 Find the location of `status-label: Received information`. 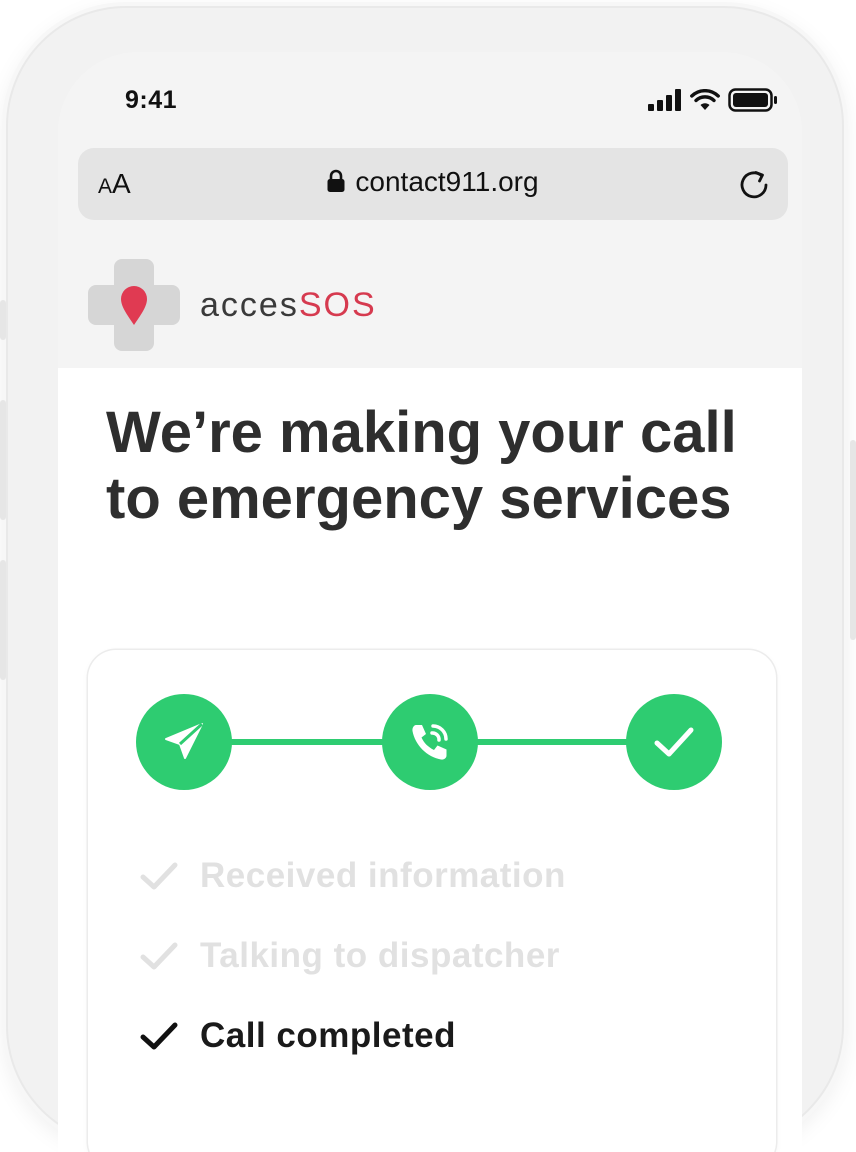

status-label: Received information is located at coordinates (383, 875).